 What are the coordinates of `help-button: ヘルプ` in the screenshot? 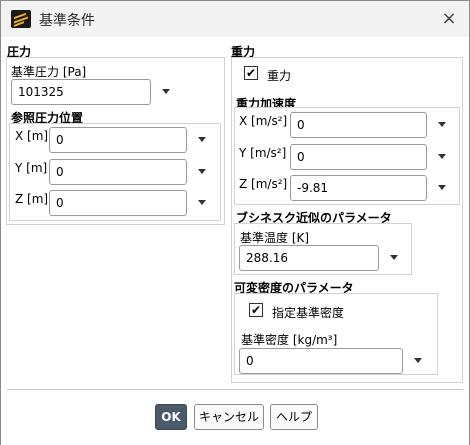 It's located at (294, 417).